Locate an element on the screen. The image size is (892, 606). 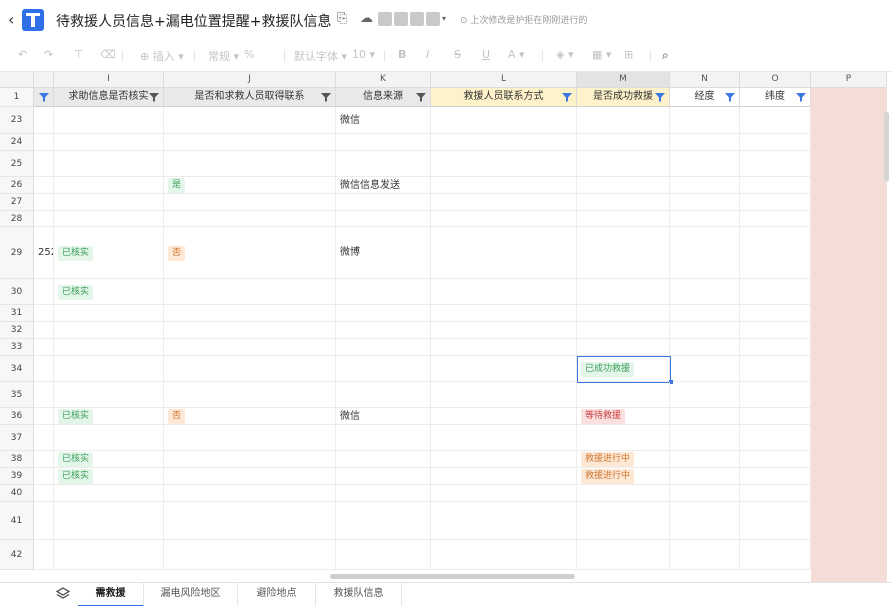
row-header: 35 is located at coordinates (17, 395).